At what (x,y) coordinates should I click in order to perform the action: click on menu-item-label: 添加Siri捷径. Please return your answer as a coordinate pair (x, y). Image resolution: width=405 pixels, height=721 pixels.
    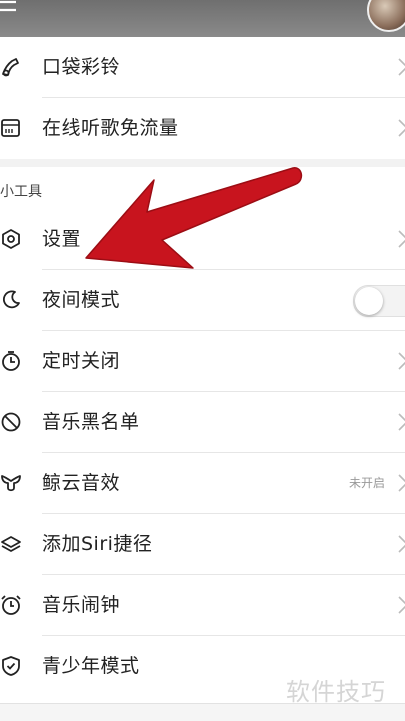
    Looking at the image, I should click on (97, 544).